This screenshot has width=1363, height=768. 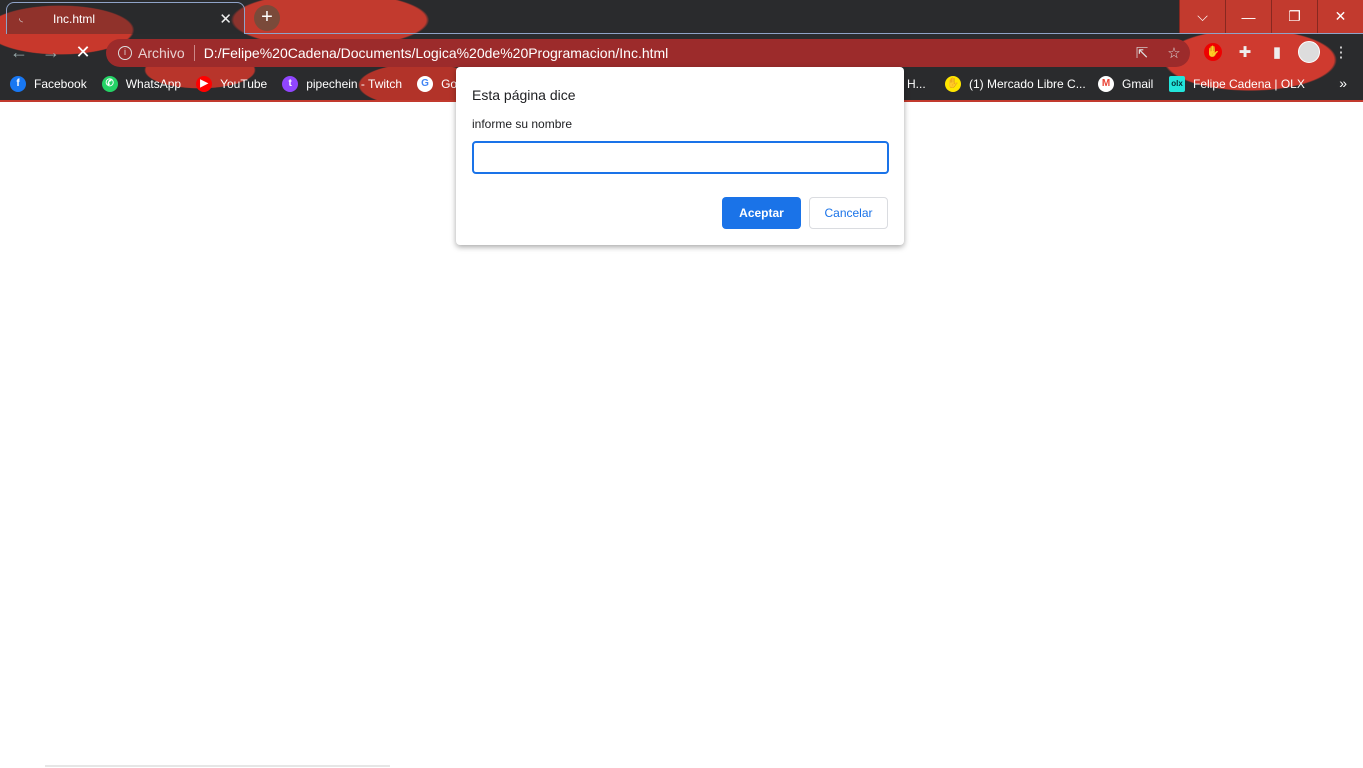 I want to click on accept-button: Aceptar, so click(x=761, y=213).